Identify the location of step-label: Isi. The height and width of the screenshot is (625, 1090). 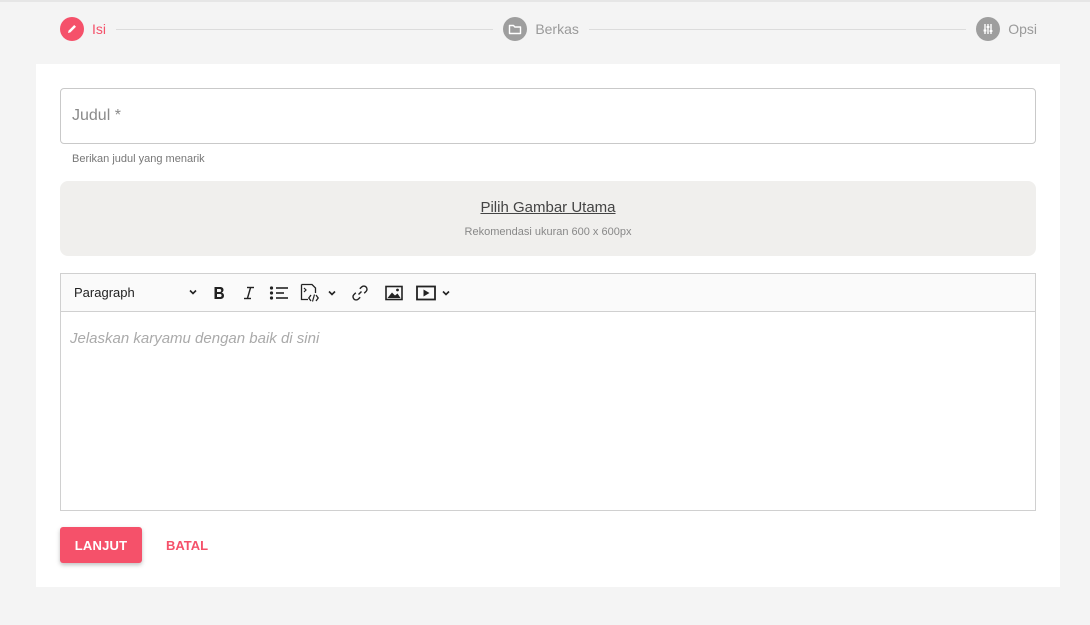
(99, 29).